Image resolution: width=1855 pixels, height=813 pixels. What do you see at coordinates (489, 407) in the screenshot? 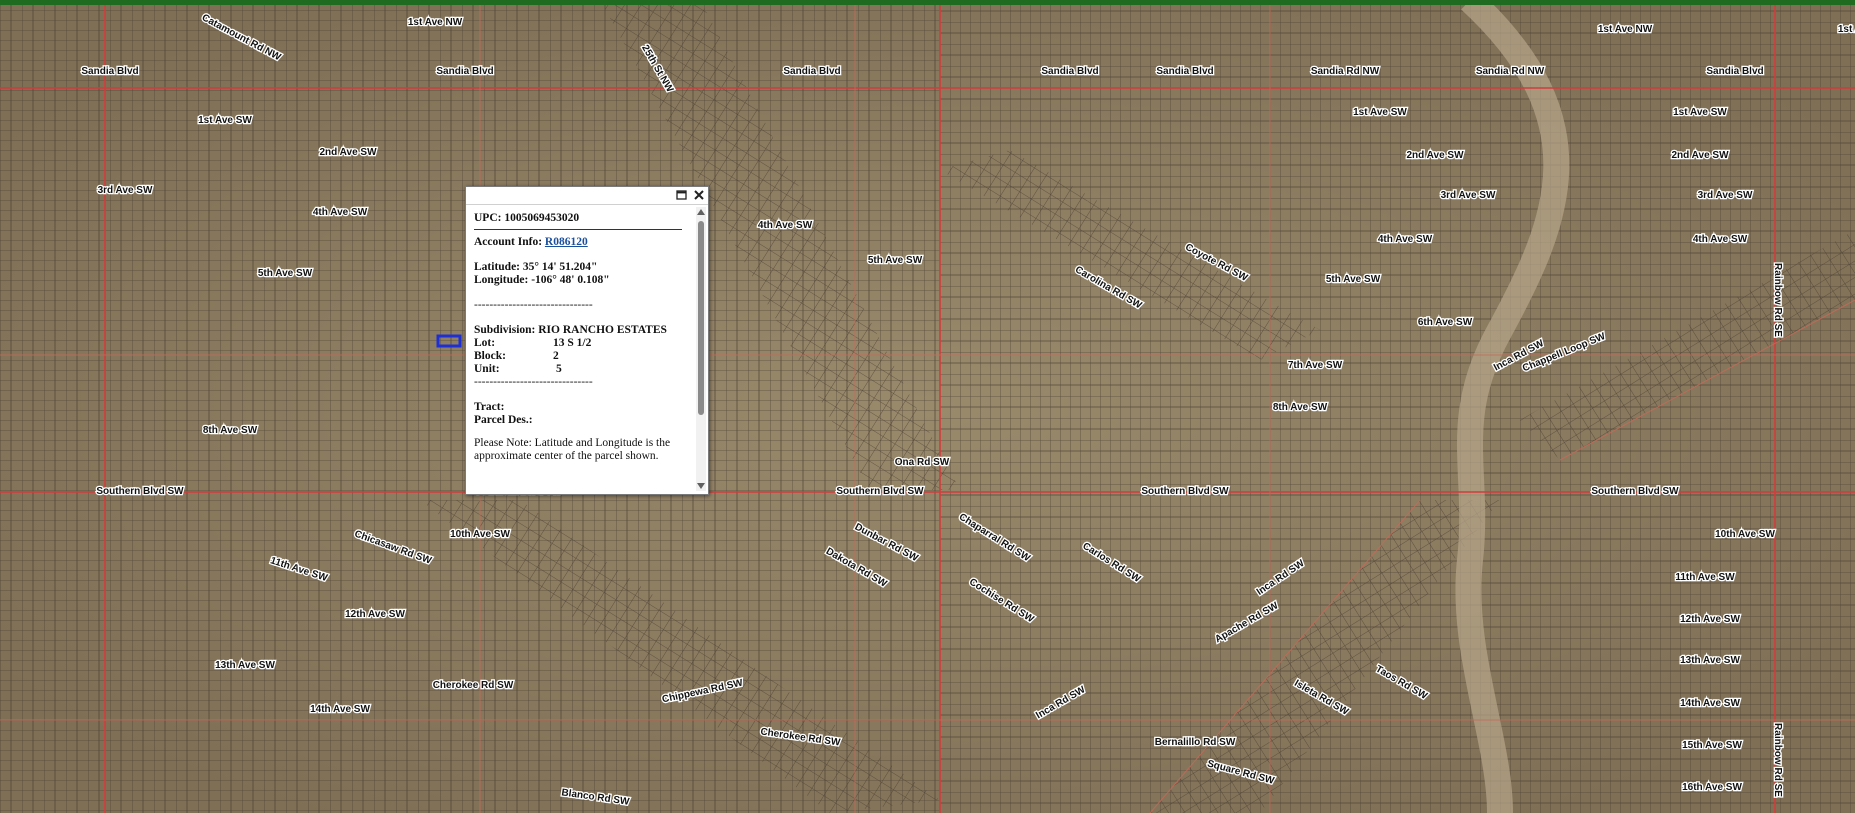
I see `tract-label: Tract:` at bounding box center [489, 407].